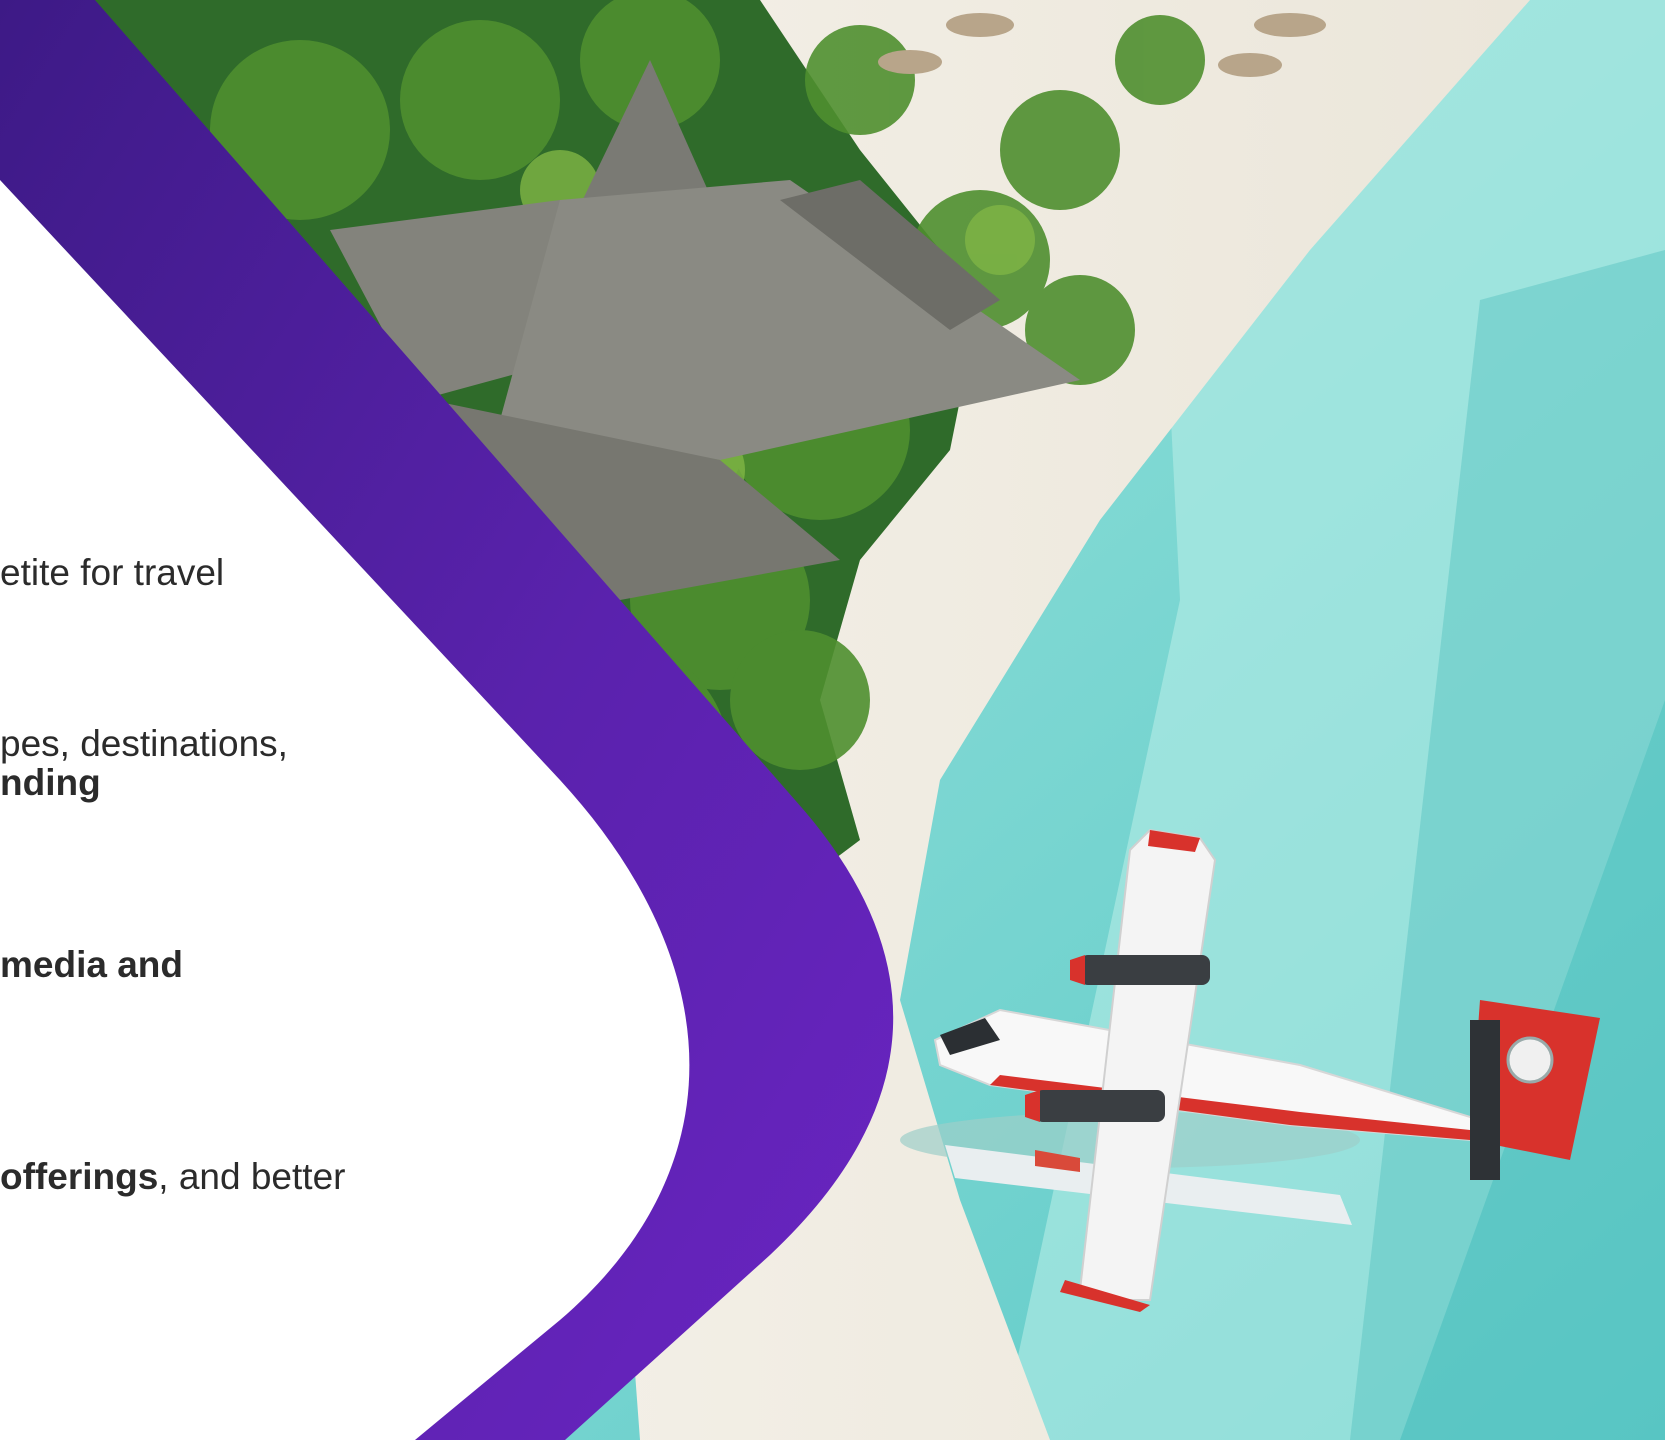 Image resolution: width=1665 pixels, height=1440 pixels. I want to click on text-line-1: etite for travel, so click(112, 572).